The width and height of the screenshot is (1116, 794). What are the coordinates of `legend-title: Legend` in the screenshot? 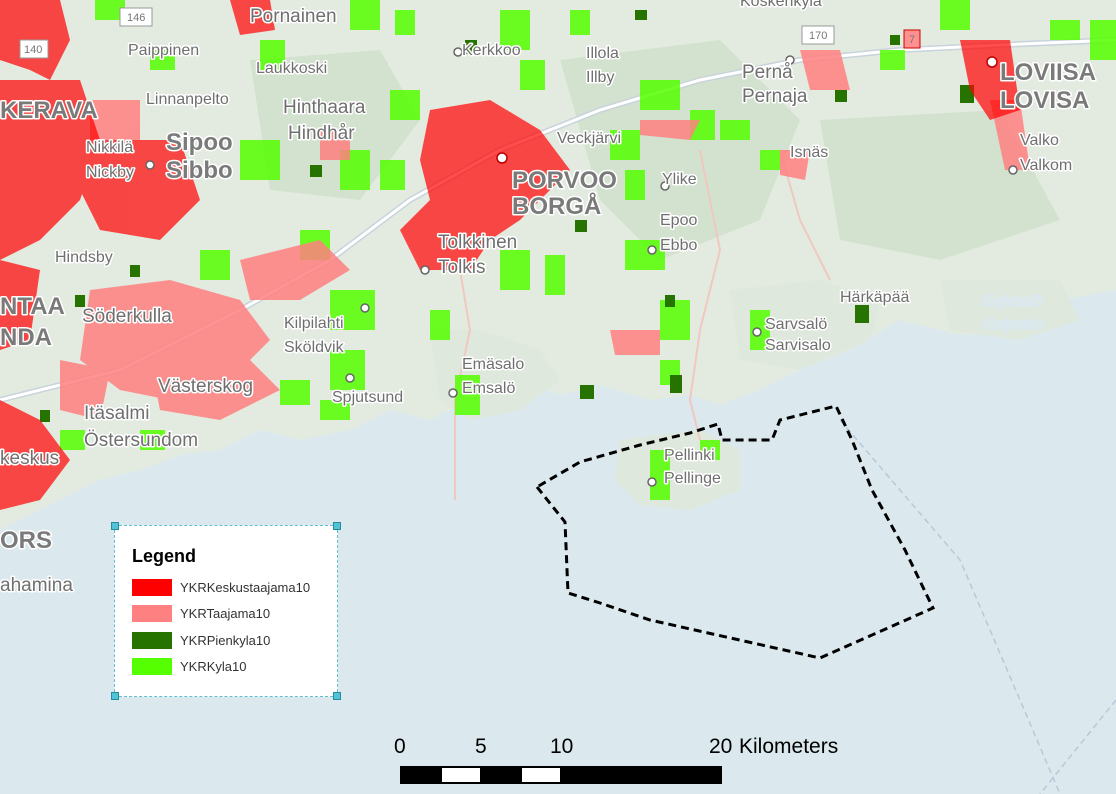 It's located at (164, 556).